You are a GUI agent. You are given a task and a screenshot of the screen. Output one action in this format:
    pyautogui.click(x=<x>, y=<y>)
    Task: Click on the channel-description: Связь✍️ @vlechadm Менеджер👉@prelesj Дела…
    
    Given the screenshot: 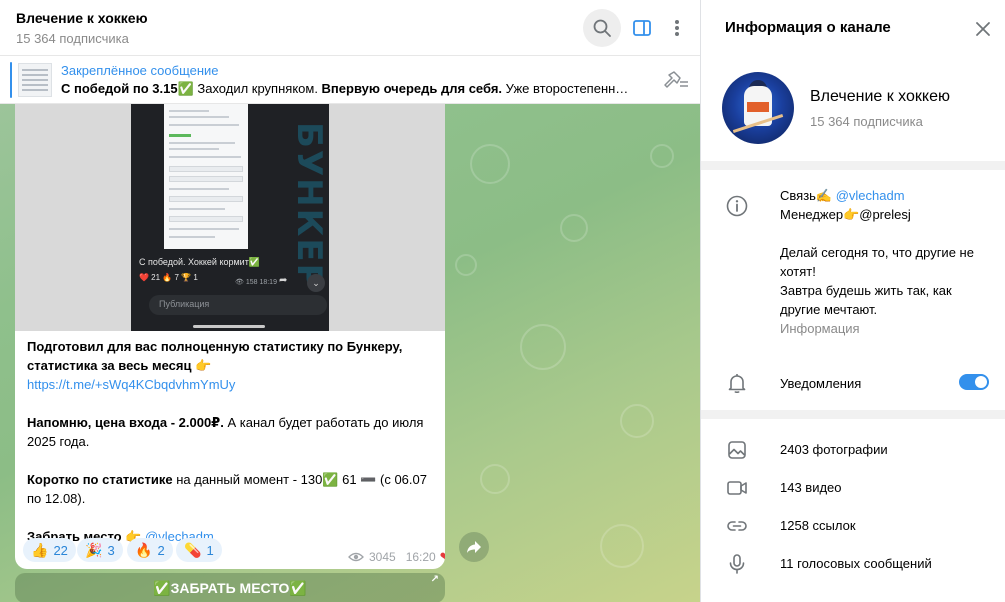 What is the action you would take?
    pyautogui.click(x=882, y=252)
    